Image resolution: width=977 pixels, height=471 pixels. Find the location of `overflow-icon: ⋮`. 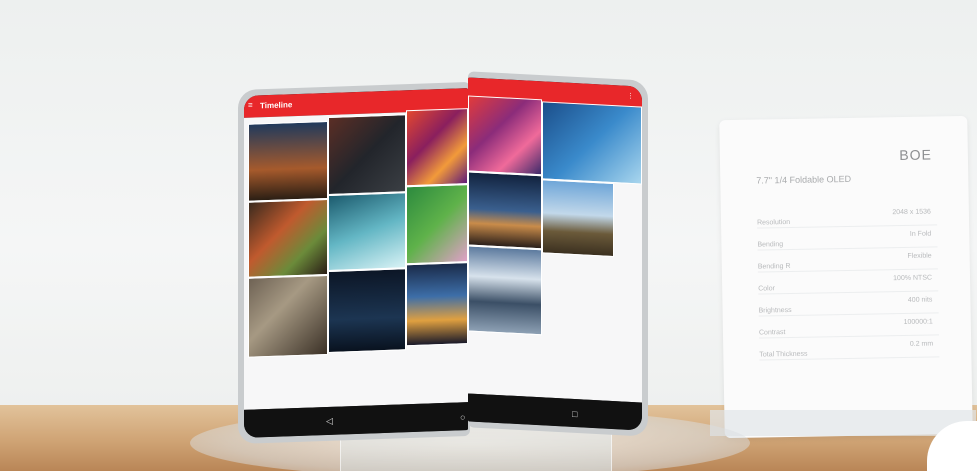

overflow-icon: ⋮ is located at coordinates (630, 96).